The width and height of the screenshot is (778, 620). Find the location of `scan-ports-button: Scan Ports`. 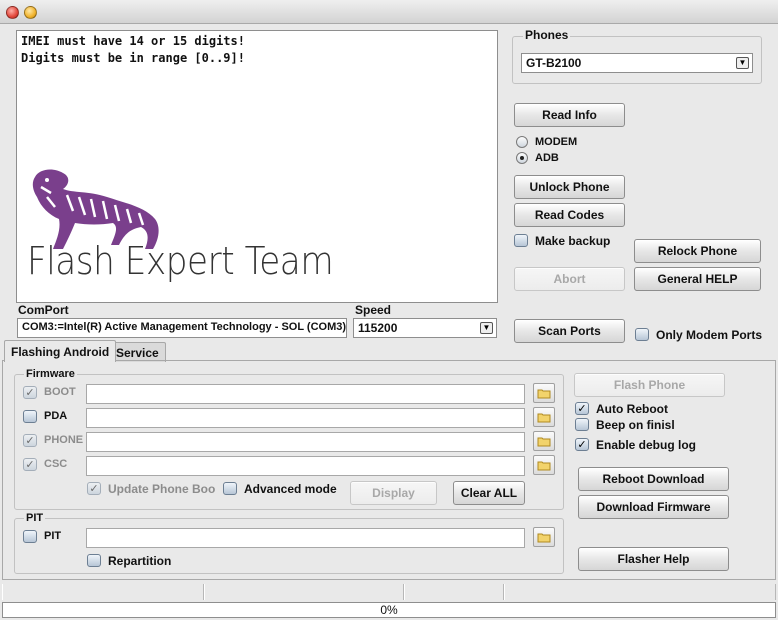

scan-ports-button: Scan Ports is located at coordinates (569, 331).